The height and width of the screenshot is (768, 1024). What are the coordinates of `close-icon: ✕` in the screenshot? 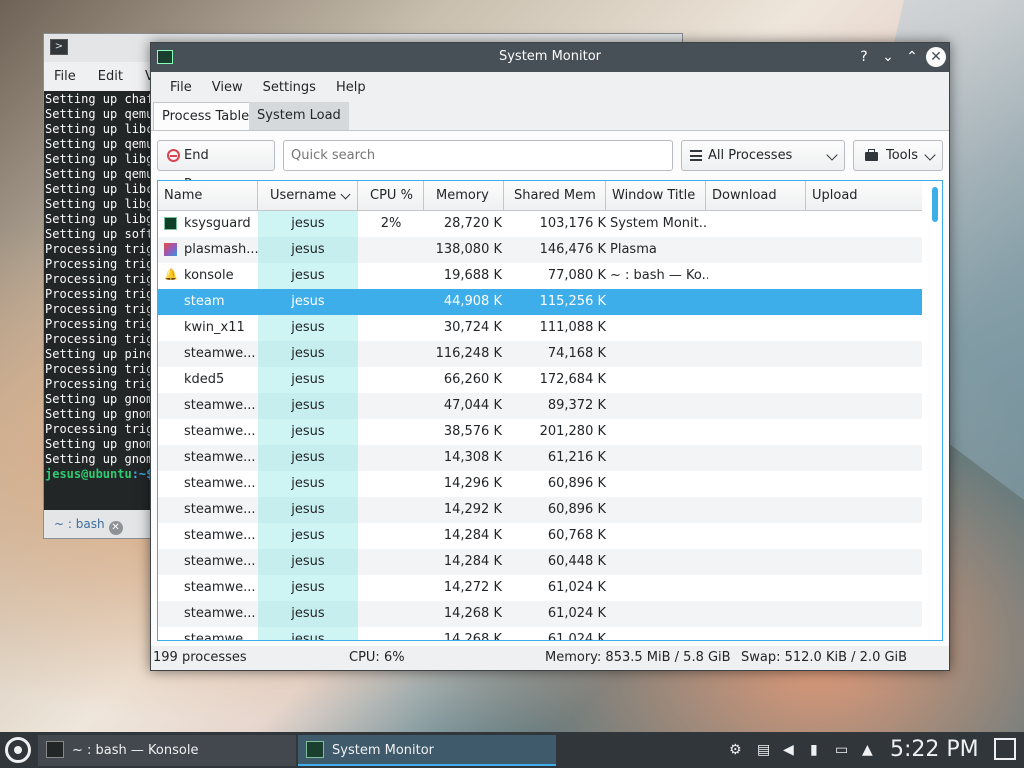 It's located at (936, 57).